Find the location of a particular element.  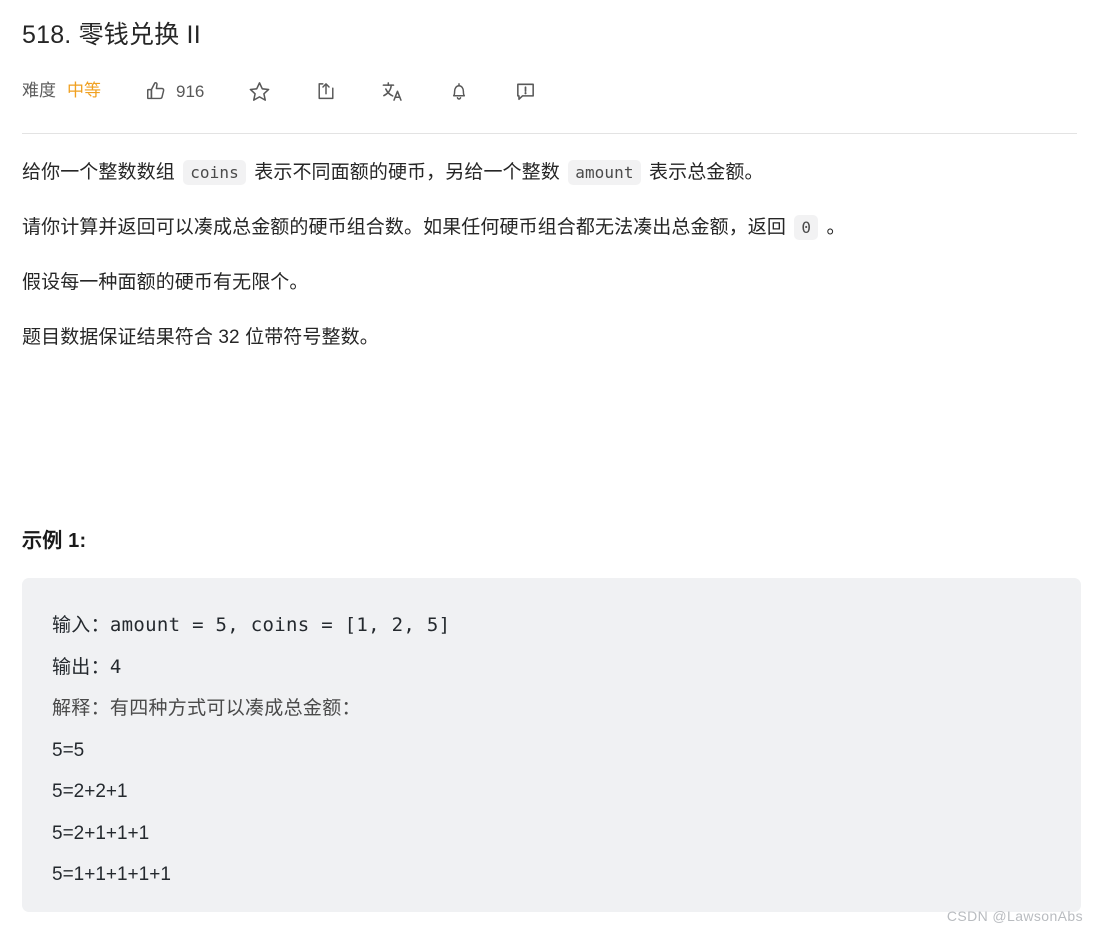

translate-icon is located at coordinates (392, 91).